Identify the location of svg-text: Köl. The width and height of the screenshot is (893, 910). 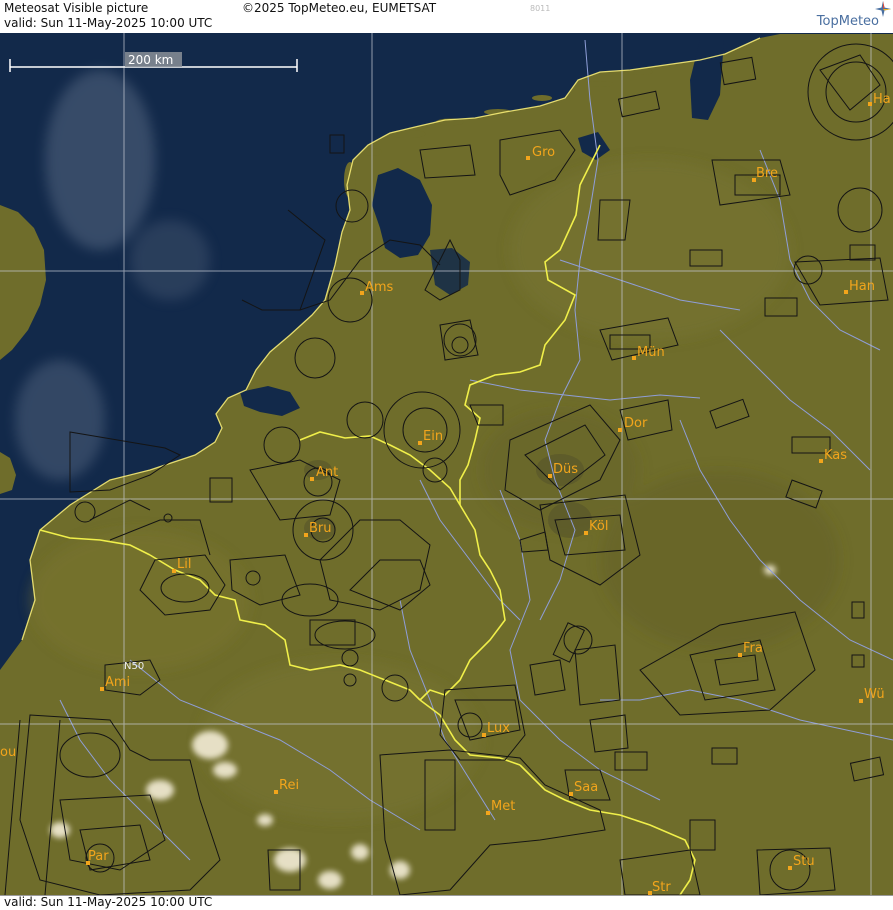
(598, 526).